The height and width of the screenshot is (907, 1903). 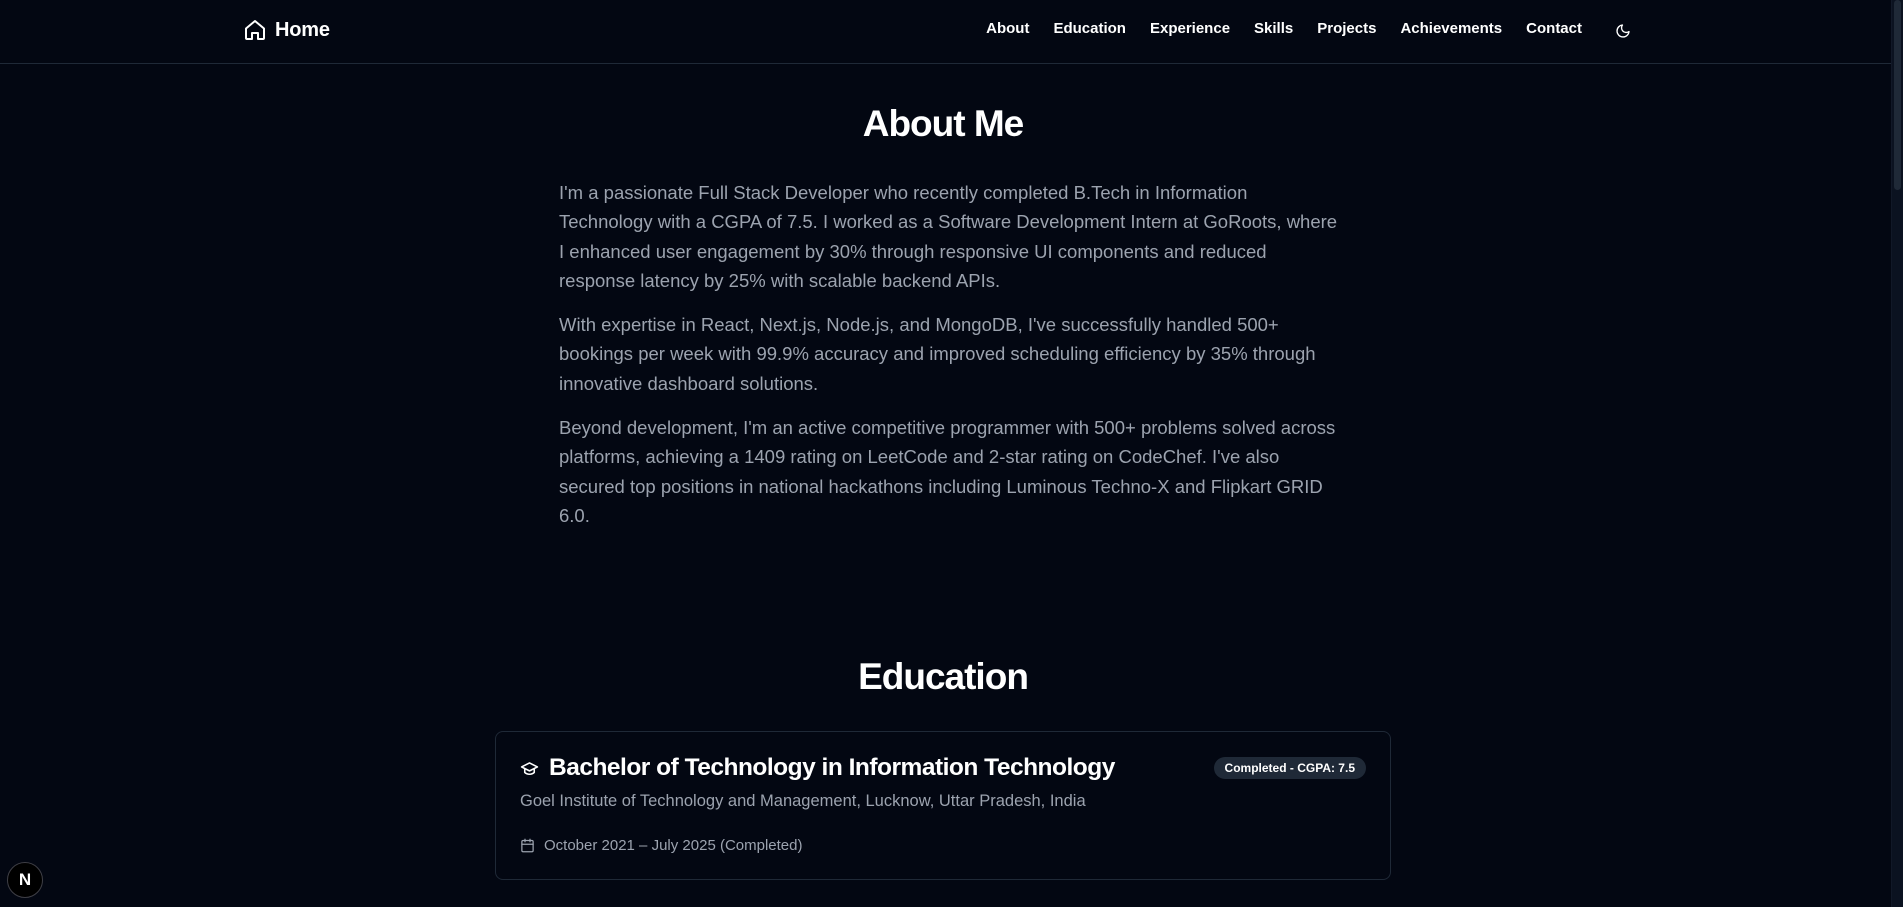 I want to click on nextjs-dev-indicator-button: N, so click(x=25, y=880).